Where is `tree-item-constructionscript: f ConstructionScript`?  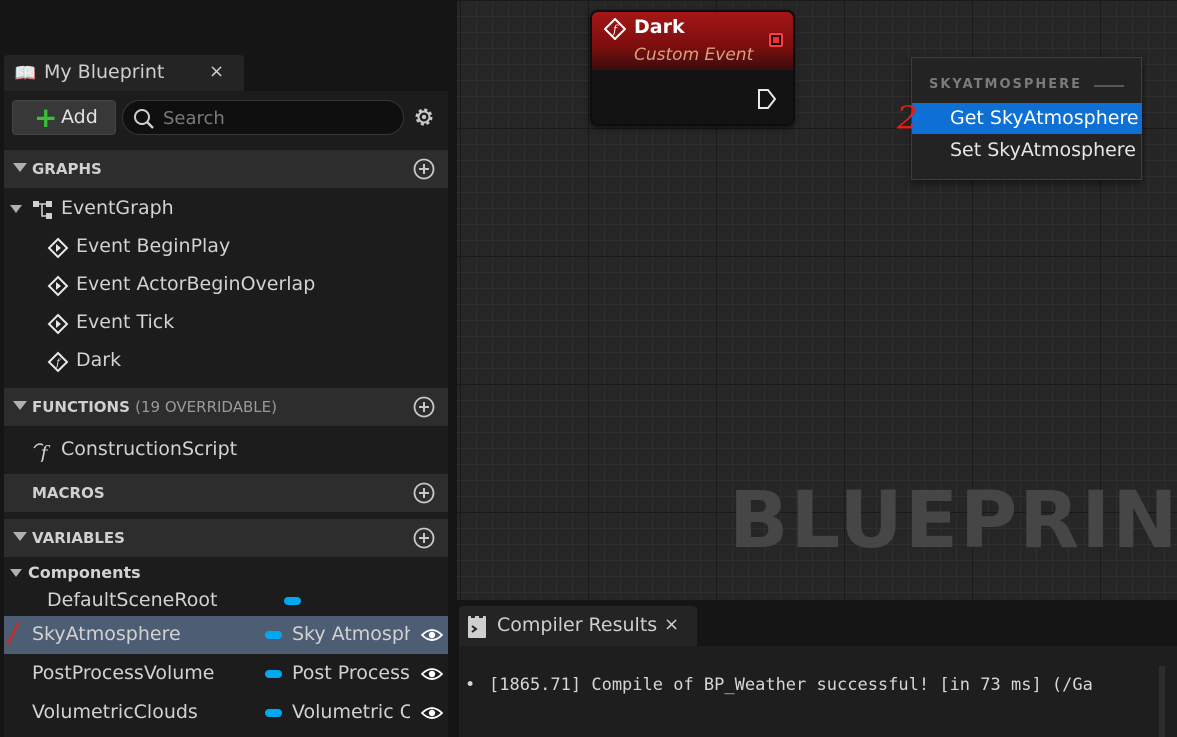
tree-item-constructionscript: f ConstructionScript is located at coordinates (226, 450).